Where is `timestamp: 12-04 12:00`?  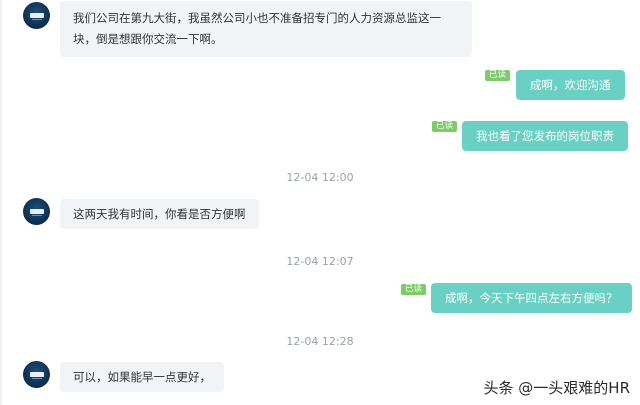 timestamp: 12-04 12:00 is located at coordinates (320, 177).